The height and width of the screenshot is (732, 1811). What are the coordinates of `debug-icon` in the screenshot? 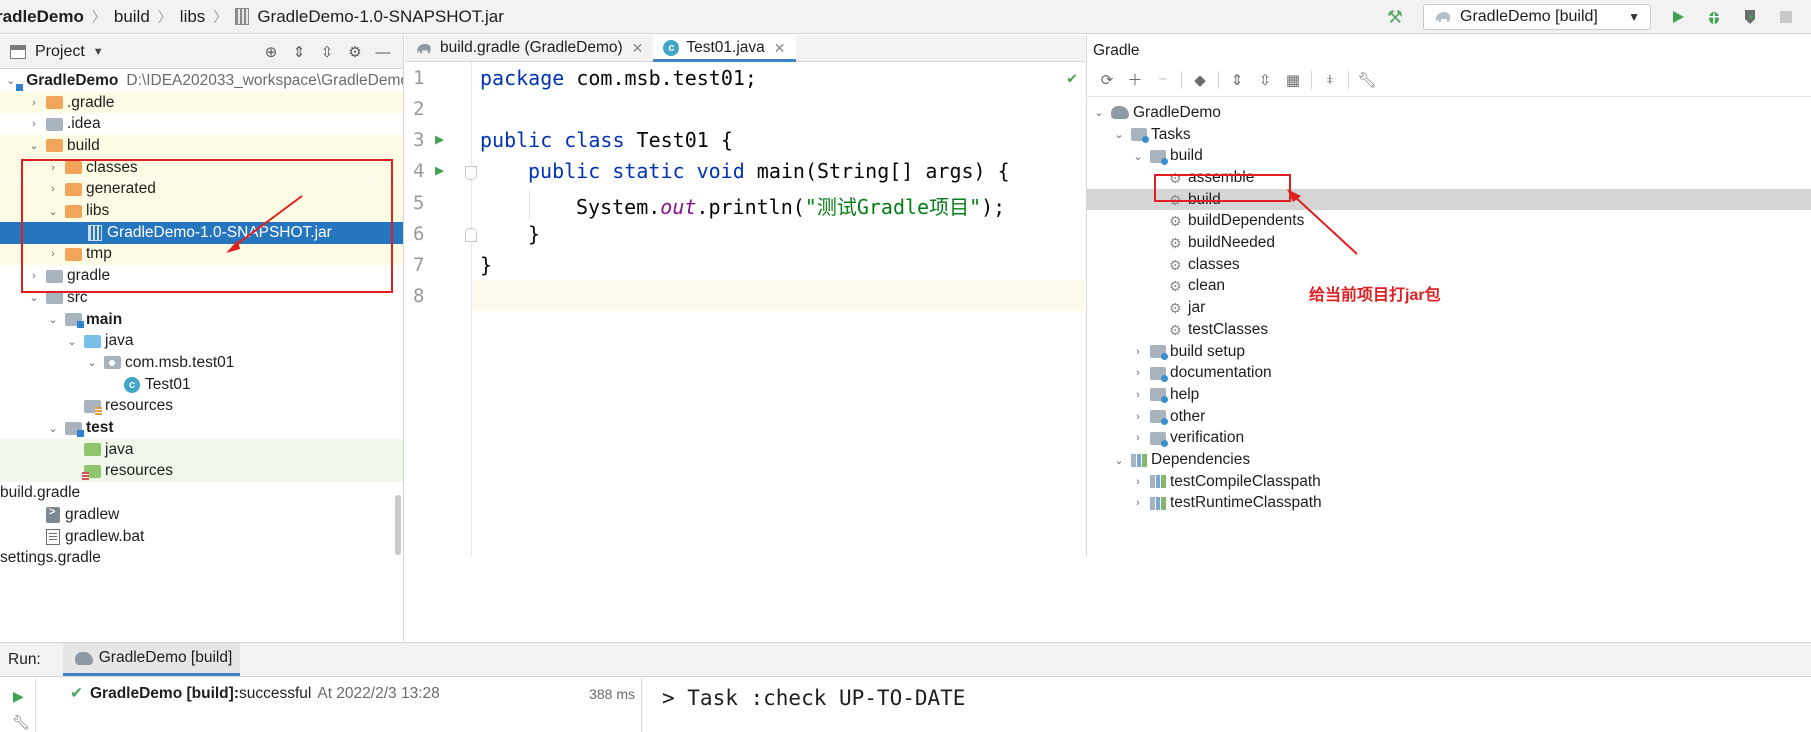 It's located at (1714, 17).